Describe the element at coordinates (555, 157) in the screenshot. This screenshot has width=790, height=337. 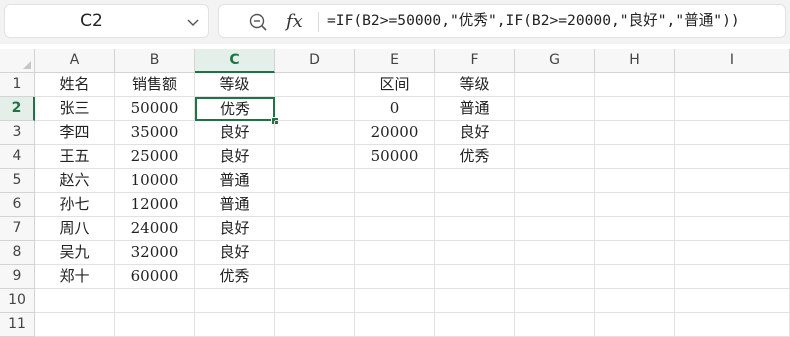
I see `cell-g4` at that location.